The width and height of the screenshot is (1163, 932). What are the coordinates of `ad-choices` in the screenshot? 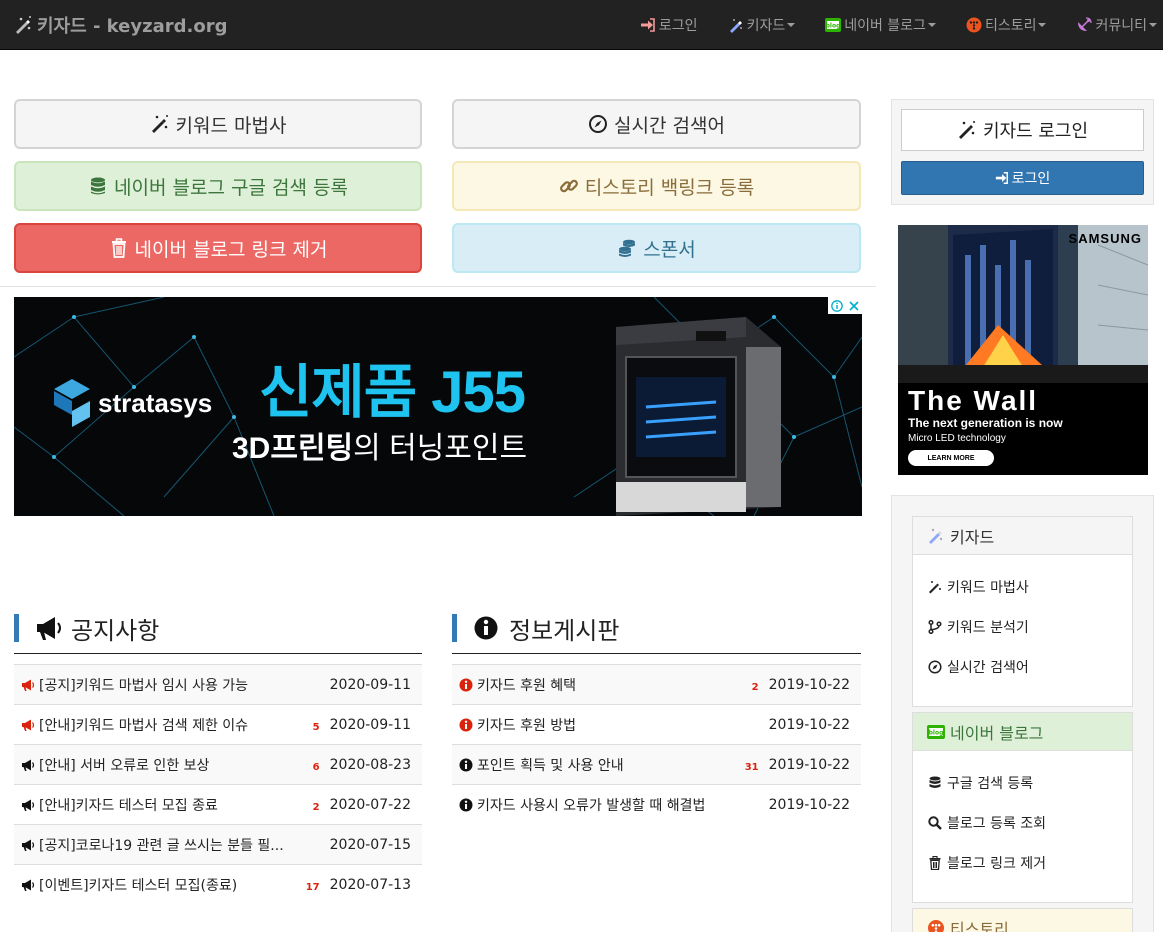 It's located at (845, 305).